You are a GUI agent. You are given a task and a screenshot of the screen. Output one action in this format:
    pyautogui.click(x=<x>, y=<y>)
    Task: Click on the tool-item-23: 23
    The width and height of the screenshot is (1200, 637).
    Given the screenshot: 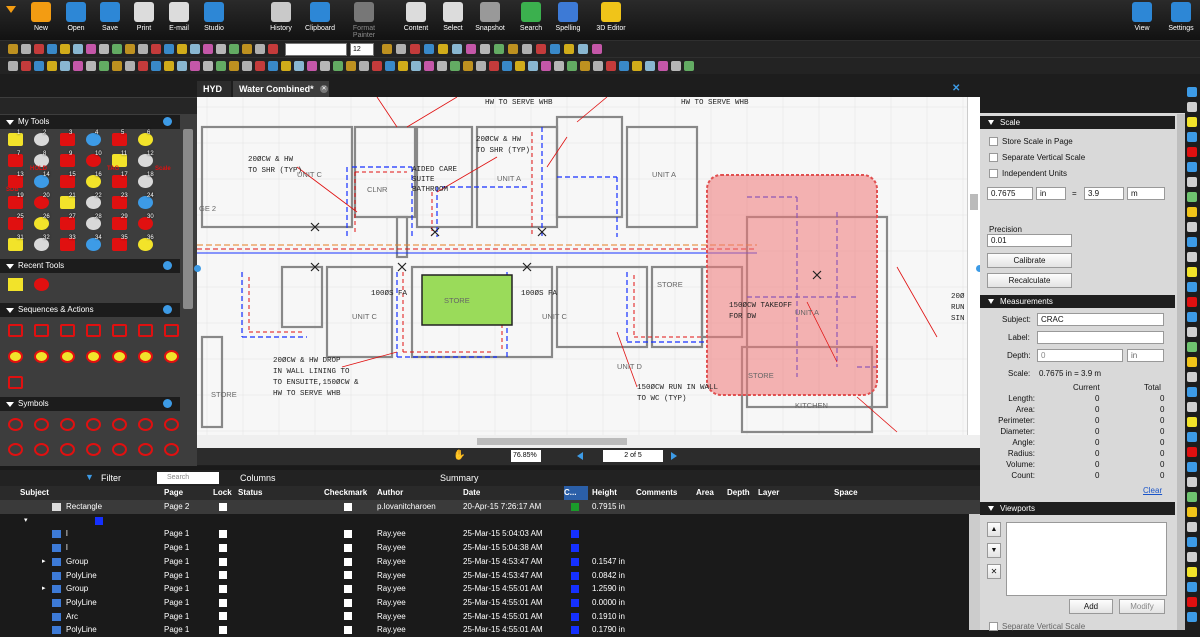 What is the action you would take?
    pyautogui.click(x=120, y=201)
    